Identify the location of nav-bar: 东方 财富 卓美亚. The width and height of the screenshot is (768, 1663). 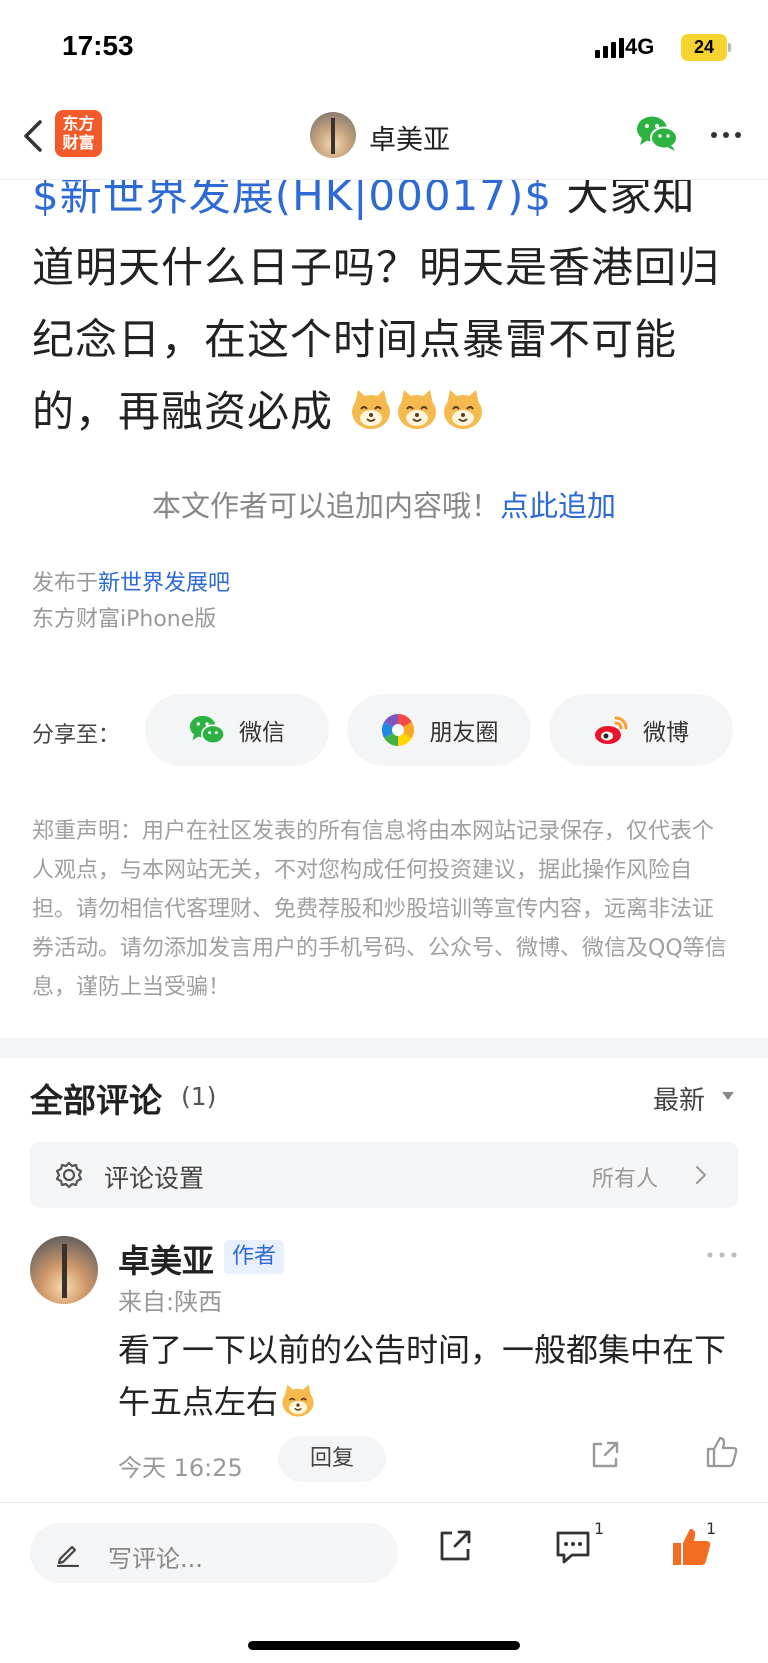
(384, 138).